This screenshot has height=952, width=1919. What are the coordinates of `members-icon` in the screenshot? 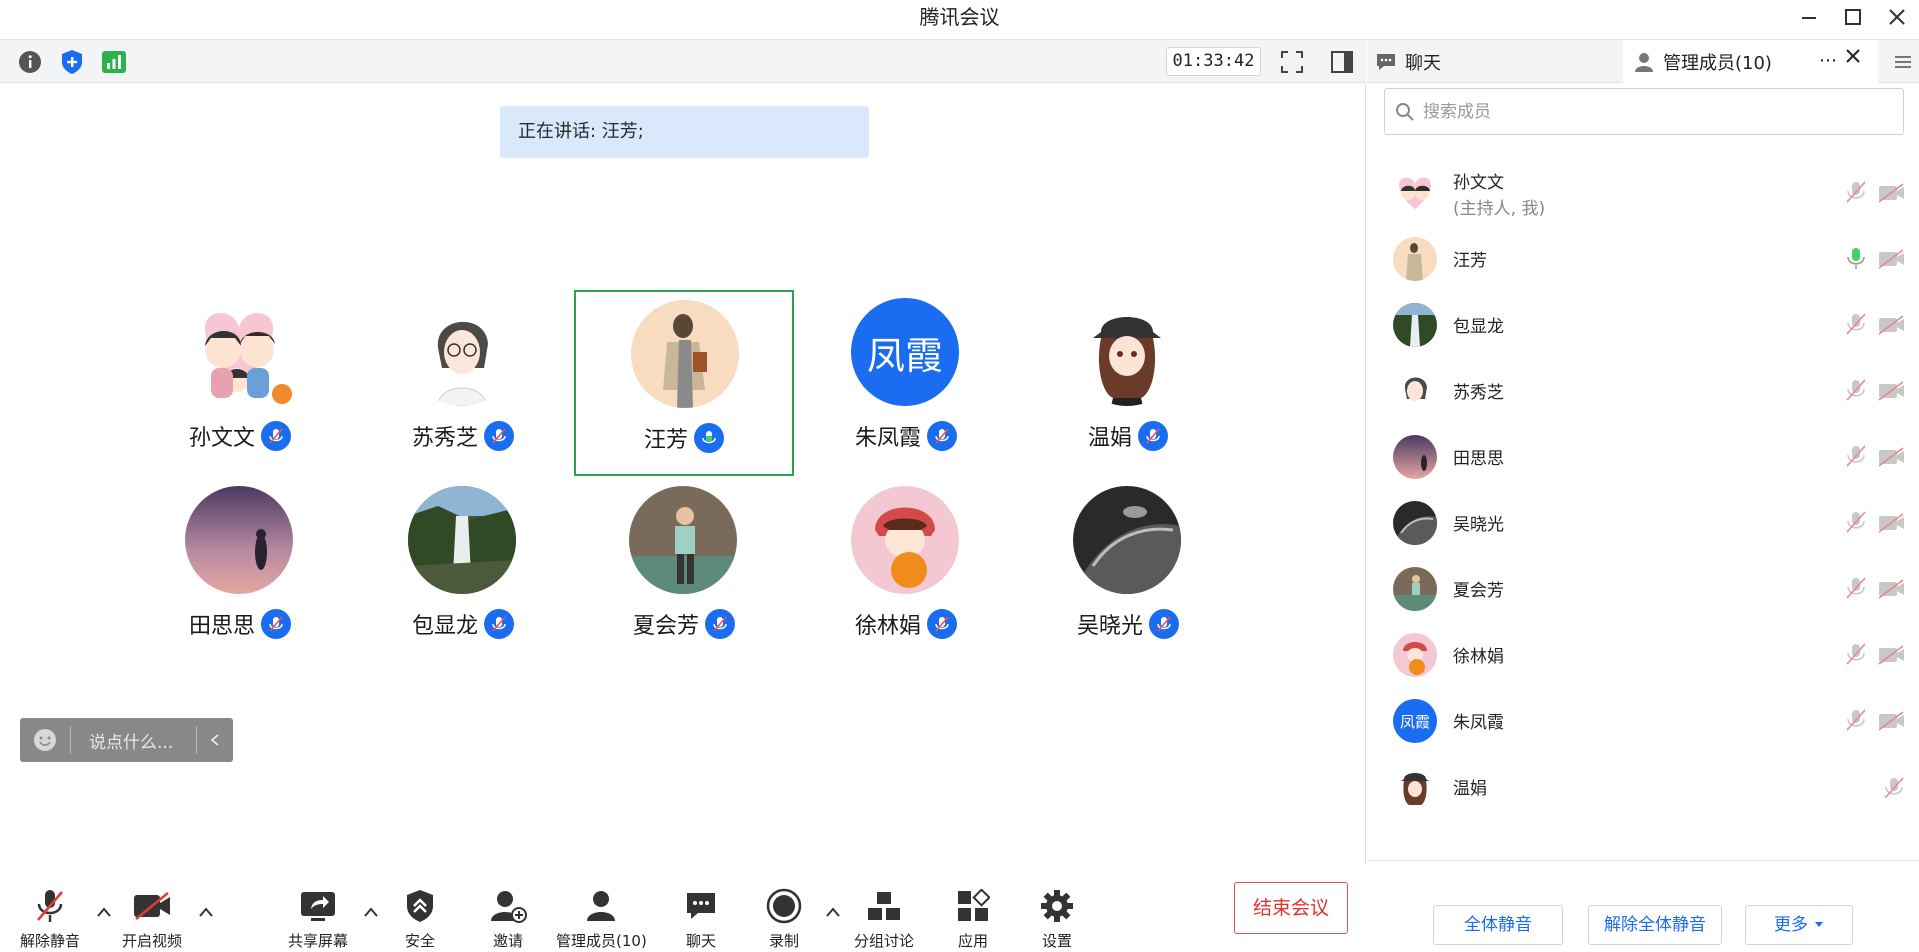 It's located at (601, 906).